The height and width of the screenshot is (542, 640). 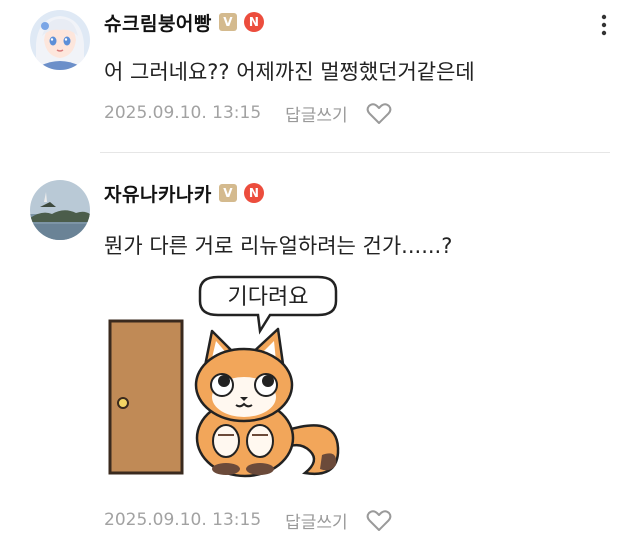 I want to click on door-icon, so click(x=146, y=397).